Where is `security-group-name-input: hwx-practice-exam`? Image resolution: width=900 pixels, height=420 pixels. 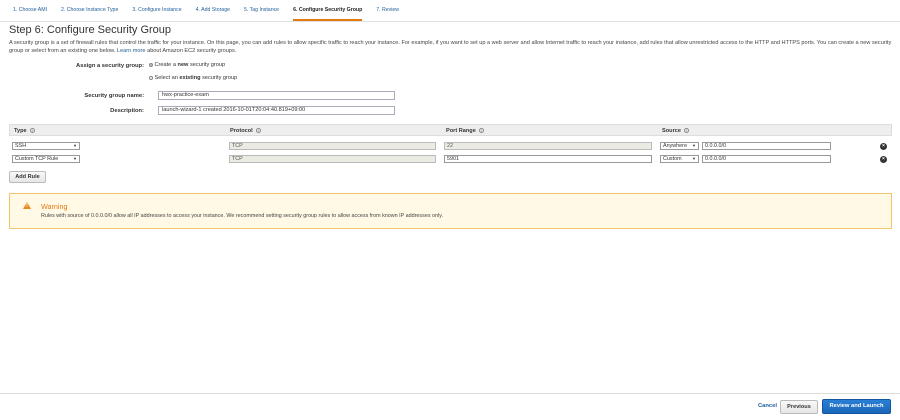 security-group-name-input: hwx-practice-exam is located at coordinates (276, 95).